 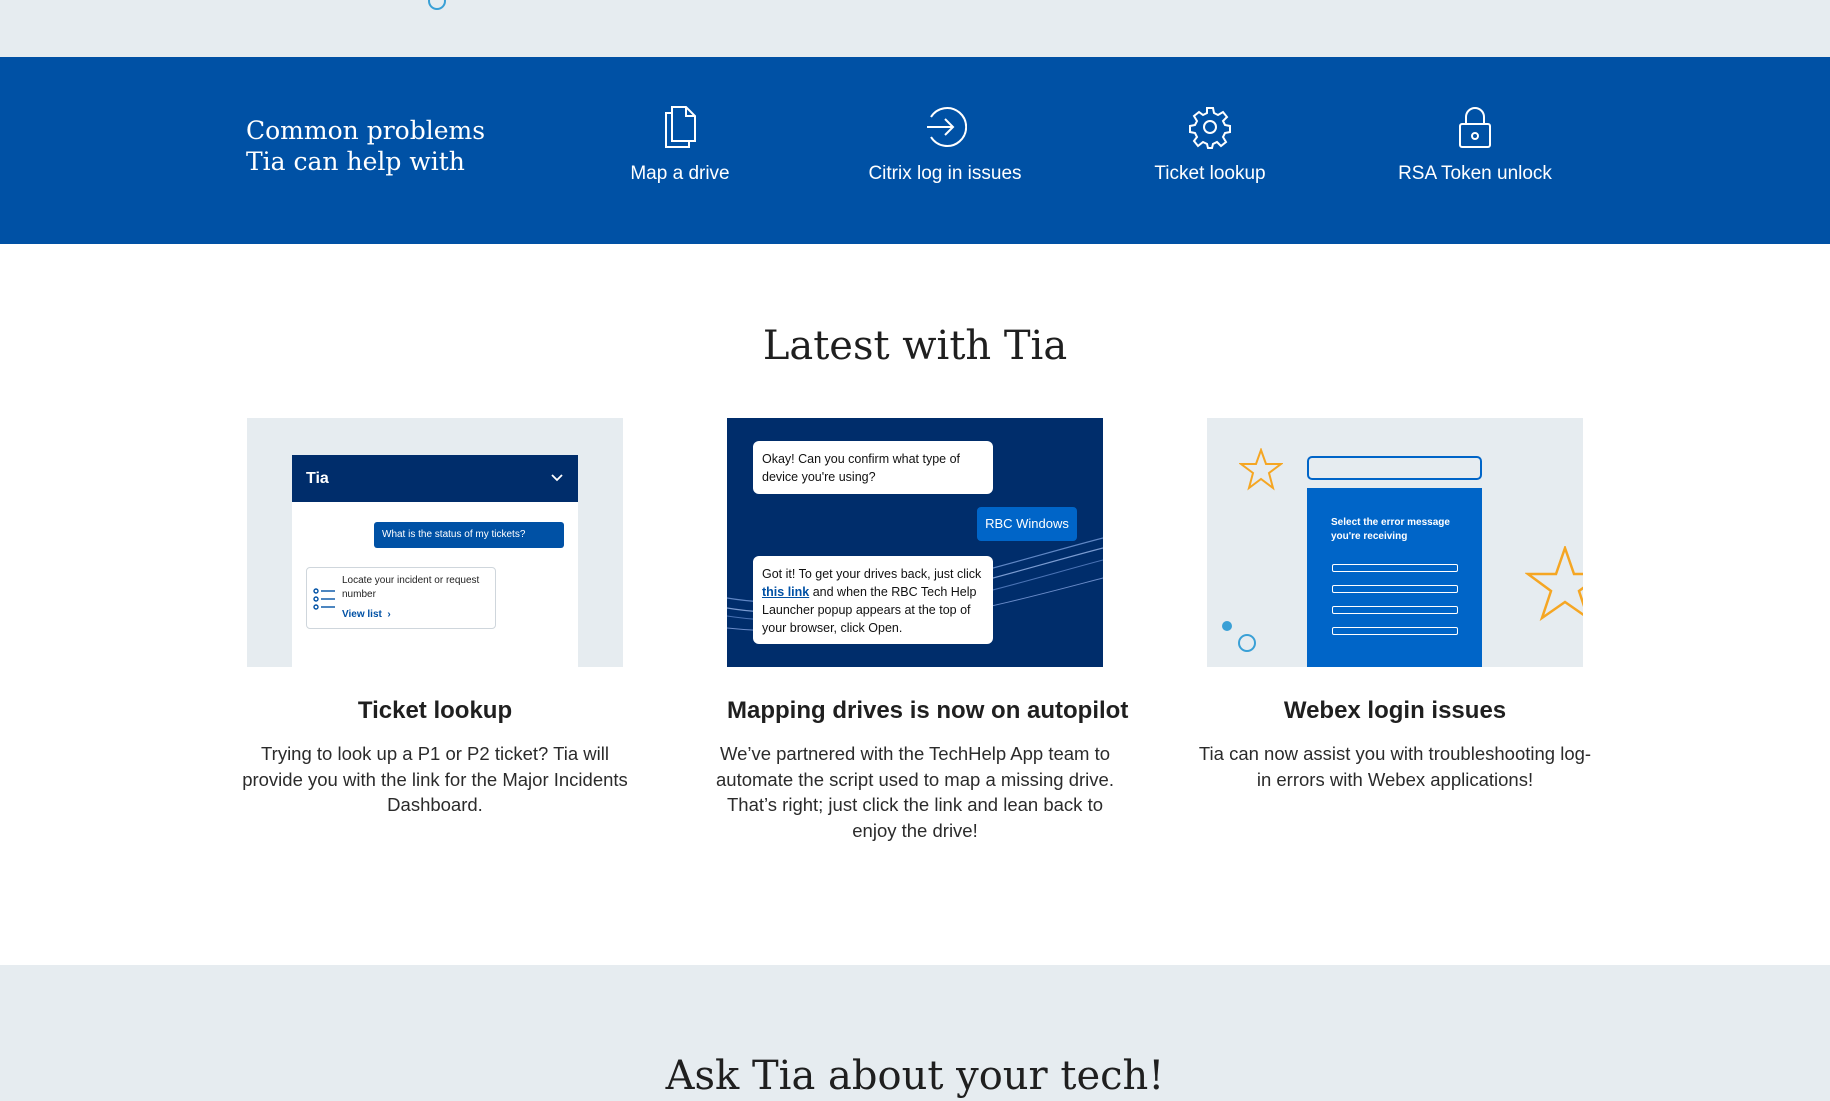 What do you see at coordinates (1210, 127) in the screenshot?
I see `gear-icon` at bounding box center [1210, 127].